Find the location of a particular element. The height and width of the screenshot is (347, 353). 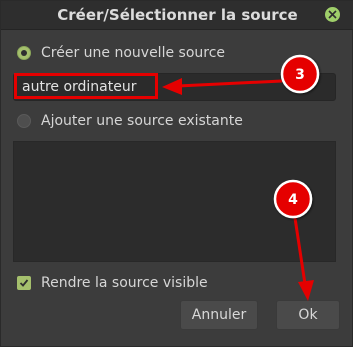

checkmark-icon is located at coordinates (24, 283).